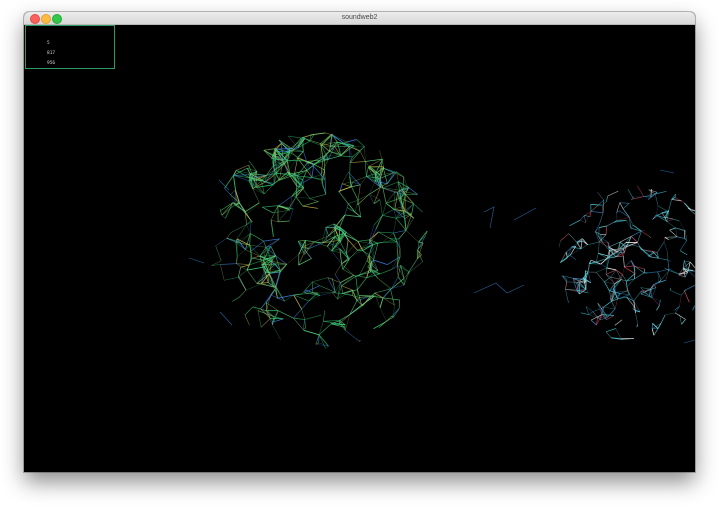 The width and height of the screenshot is (720, 507). I want to click on window-title: soundweb2, so click(359, 17).